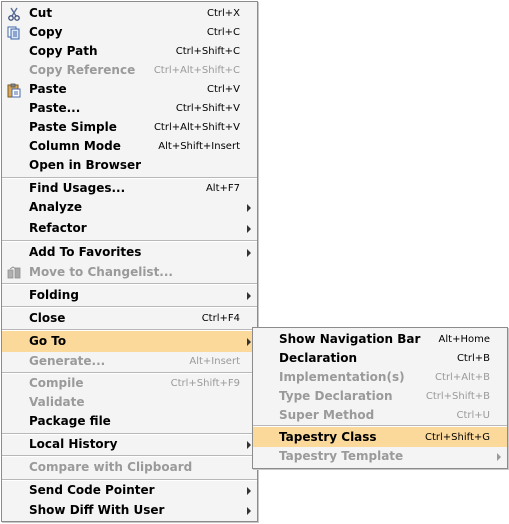 This screenshot has width=509, height=524. Describe the element at coordinates (73, 127) in the screenshot. I see `menu-item-label: Paste Simple` at that location.